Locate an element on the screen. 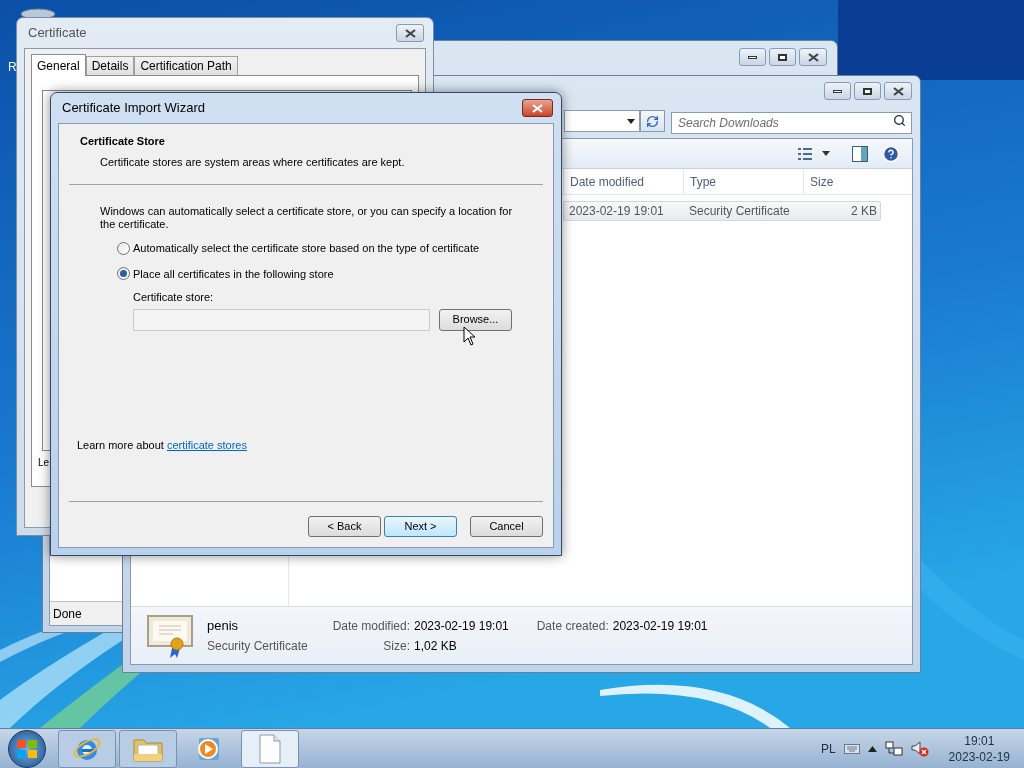  type-cell-text: Security Certificate is located at coordinates (739, 211).